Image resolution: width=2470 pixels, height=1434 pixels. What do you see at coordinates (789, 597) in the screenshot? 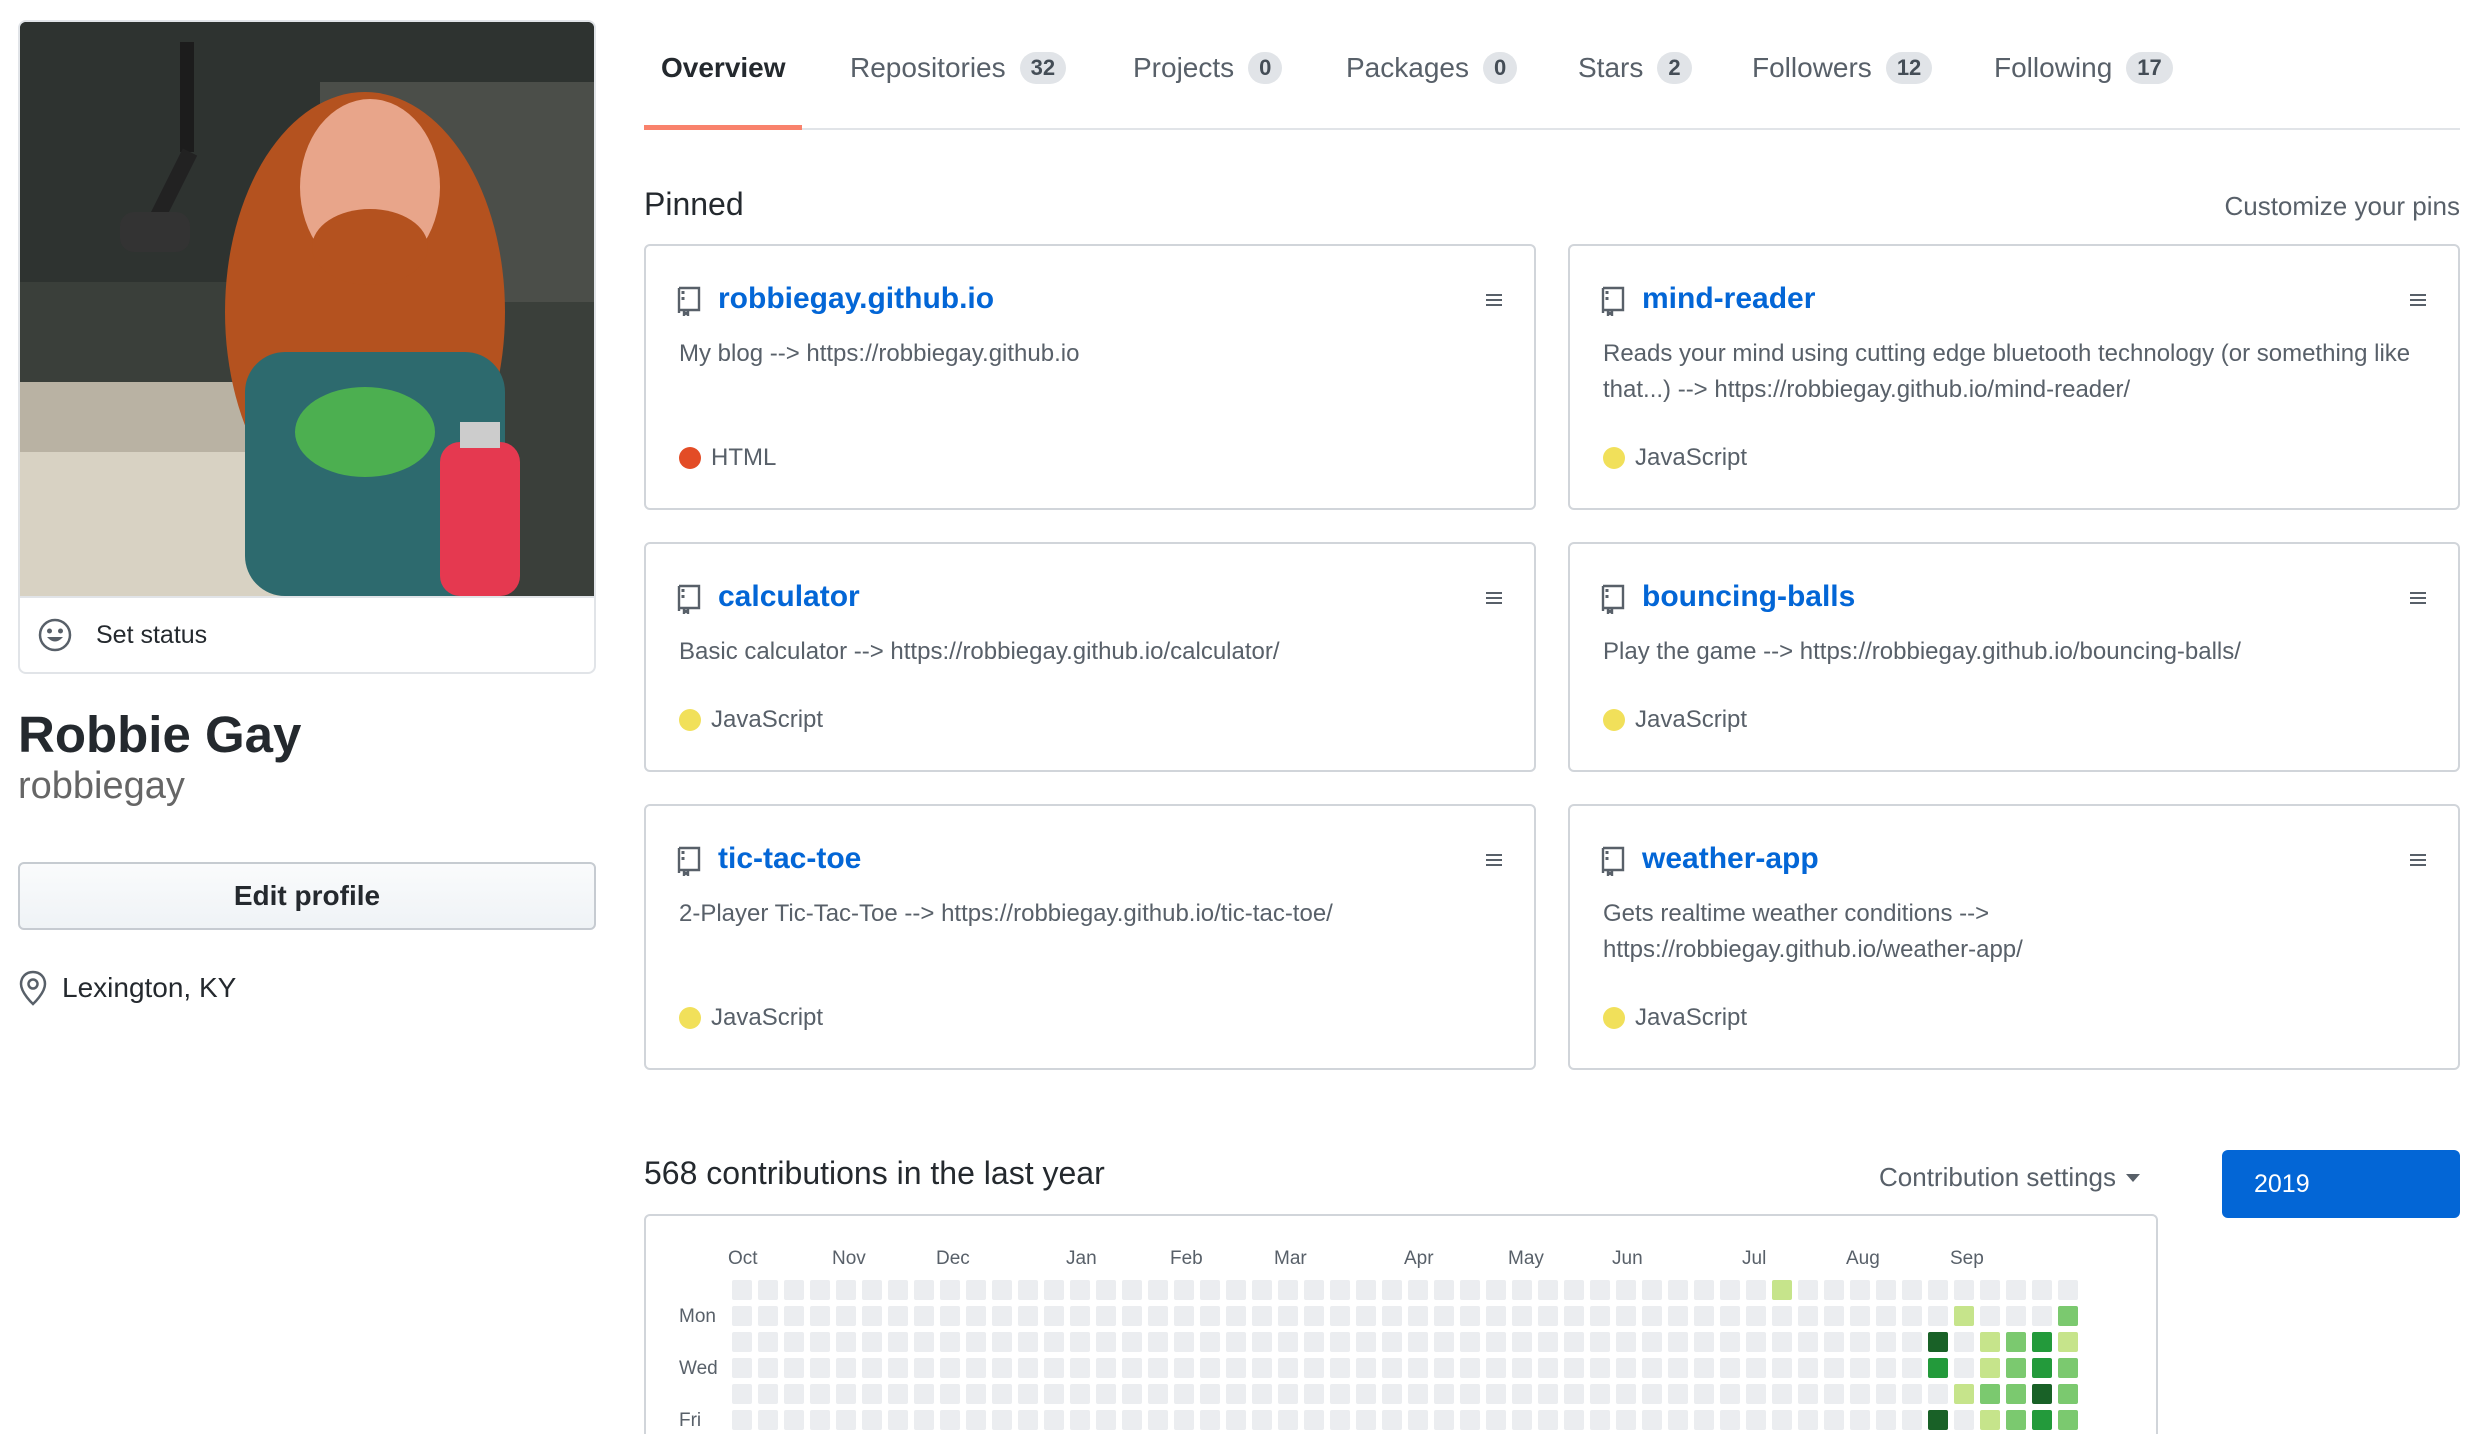
I see `repo-name-link: calculator` at bounding box center [789, 597].